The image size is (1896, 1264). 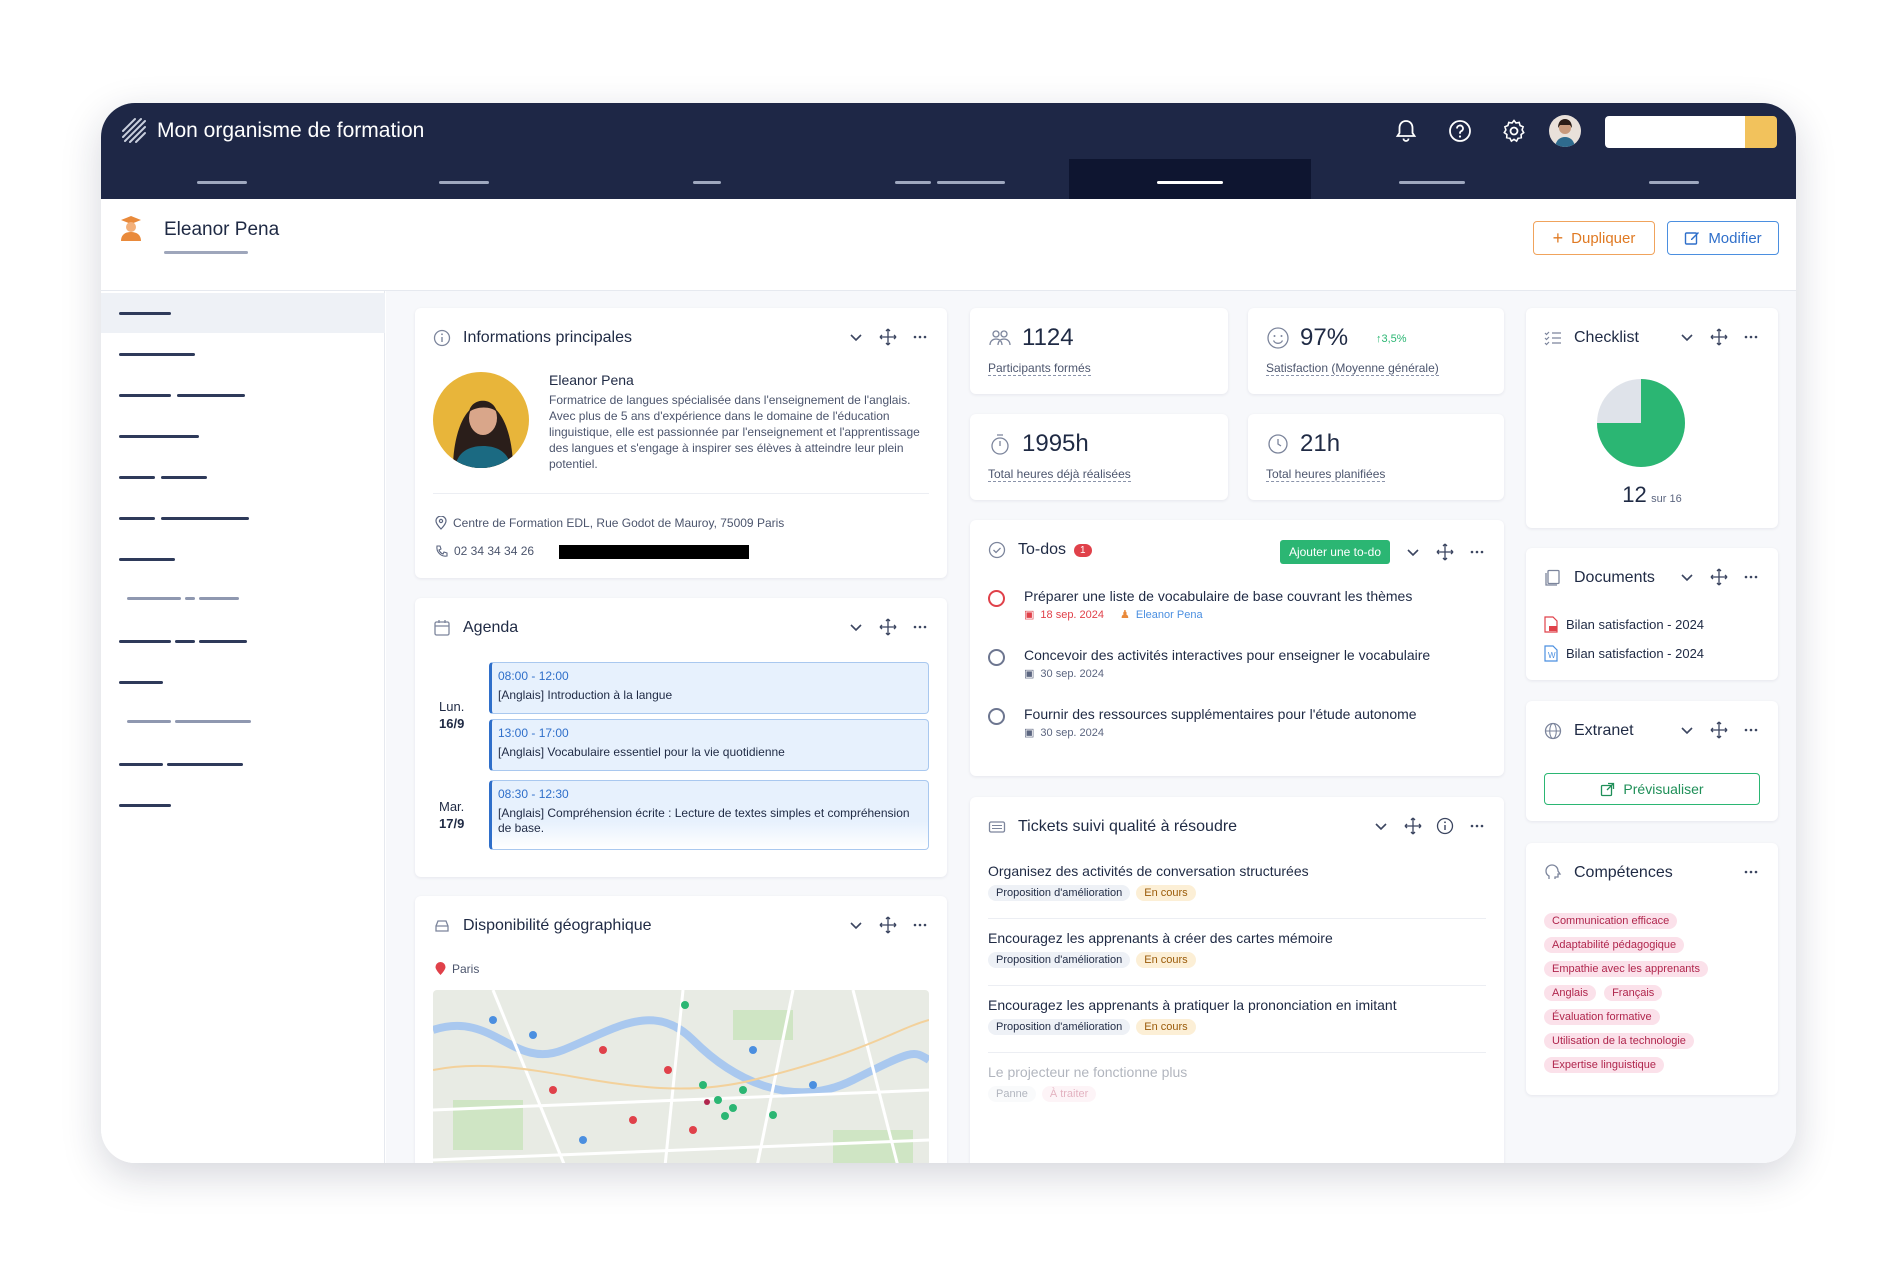 I want to click on svg-text: W, so click(x=1552, y=655).